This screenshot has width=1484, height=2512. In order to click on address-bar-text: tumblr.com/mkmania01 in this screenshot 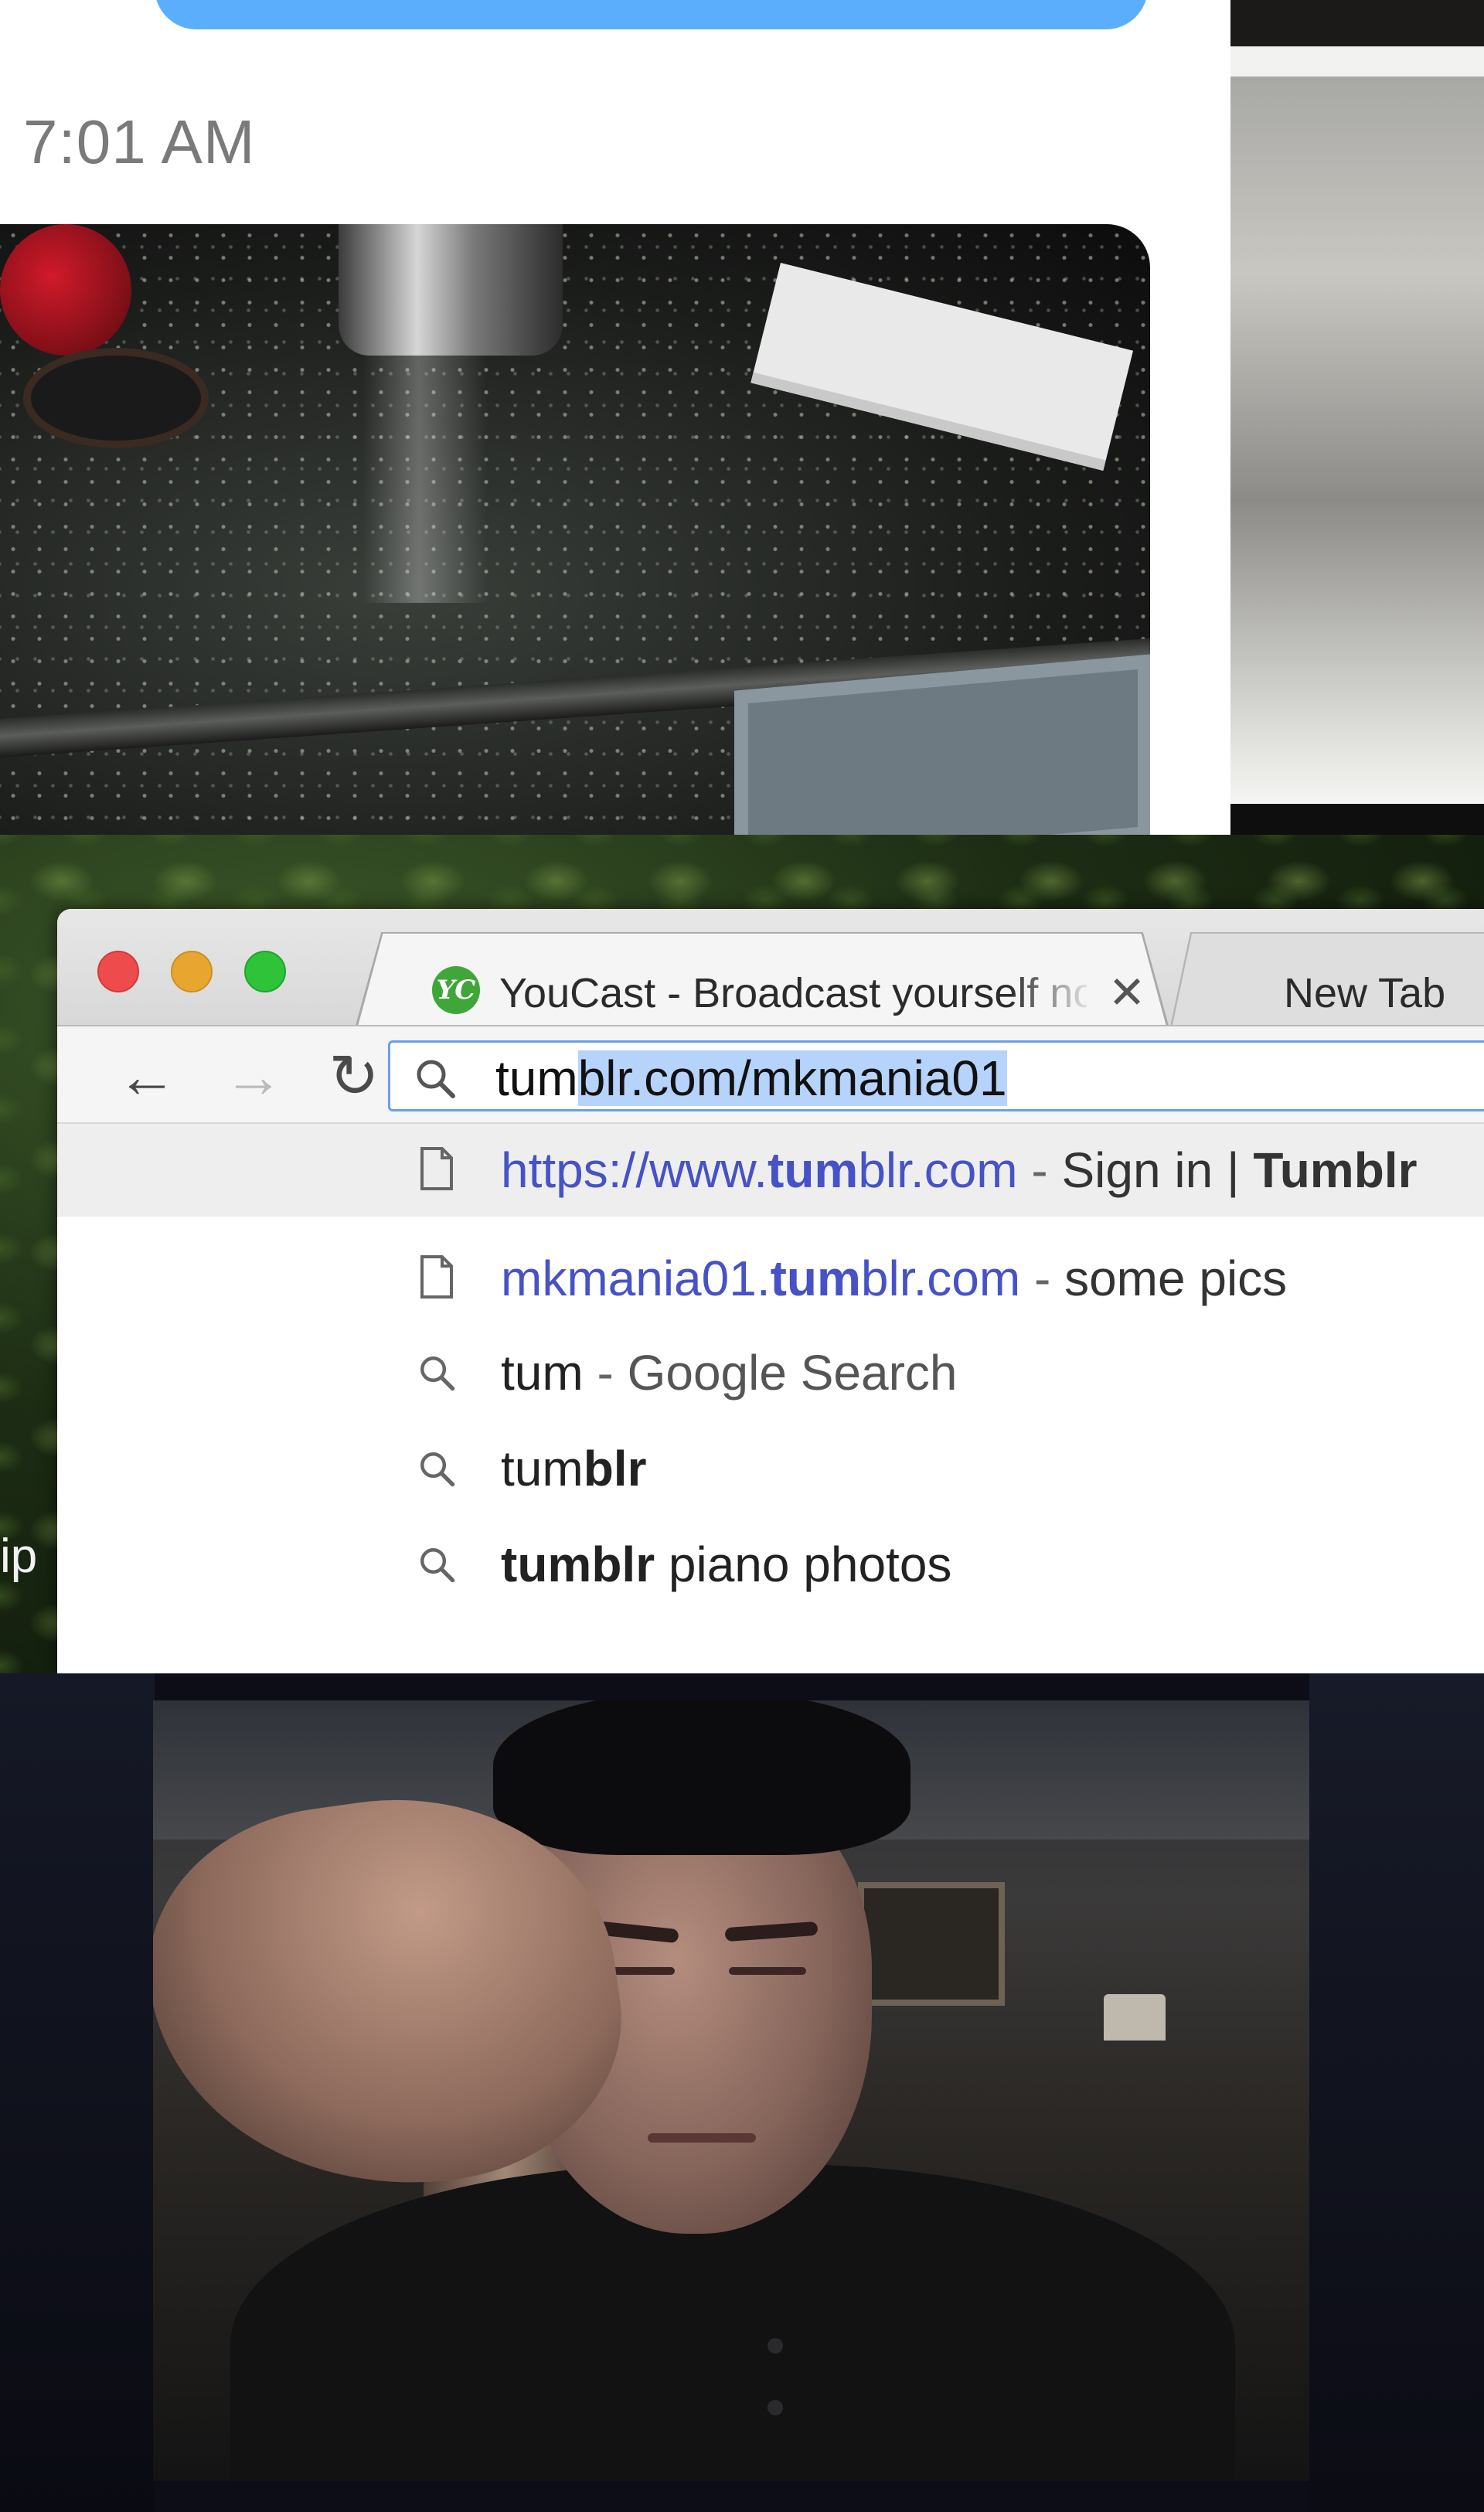, I will do `click(751, 1078)`.